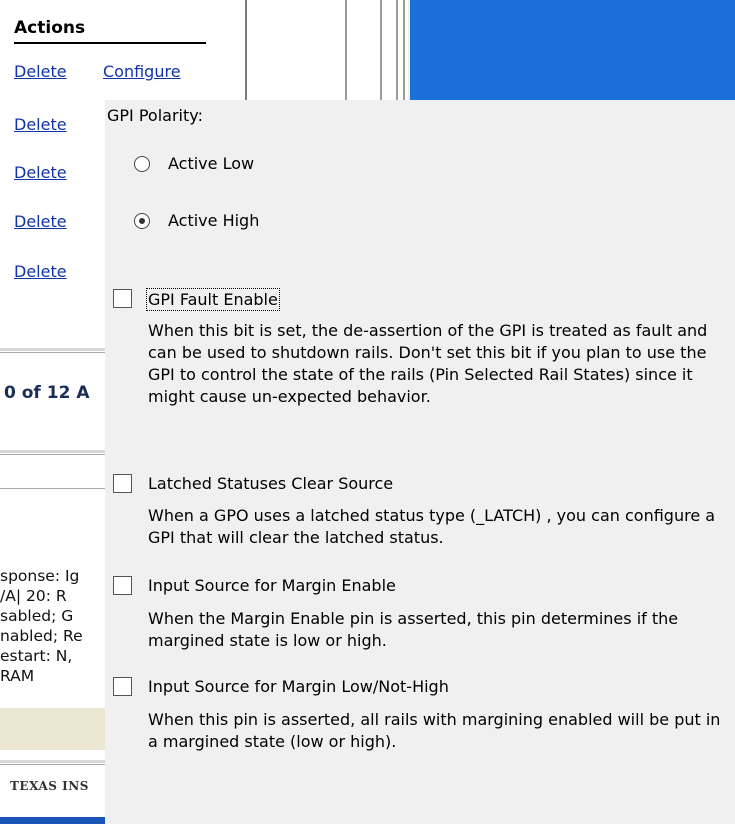 This screenshot has width=735, height=824. What do you see at coordinates (272, 585) in the screenshot?
I see `margin-enable-label: Input Source for Margin Enable` at bounding box center [272, 585].